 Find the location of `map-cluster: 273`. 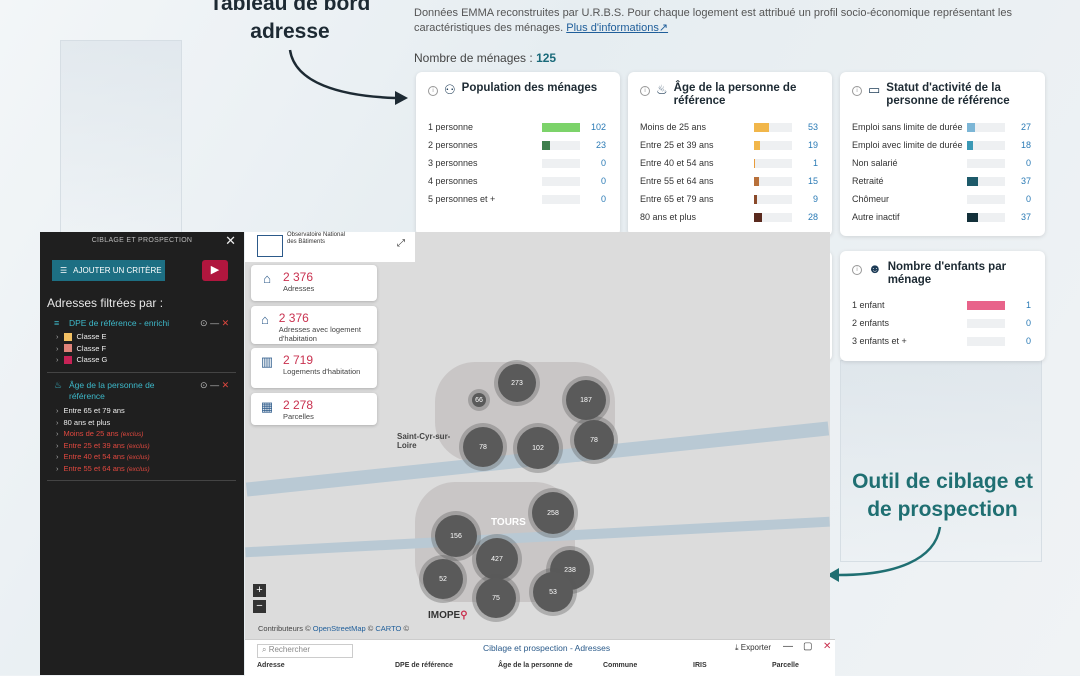

map-cluster: 273 is located at coordinates (517, 383).